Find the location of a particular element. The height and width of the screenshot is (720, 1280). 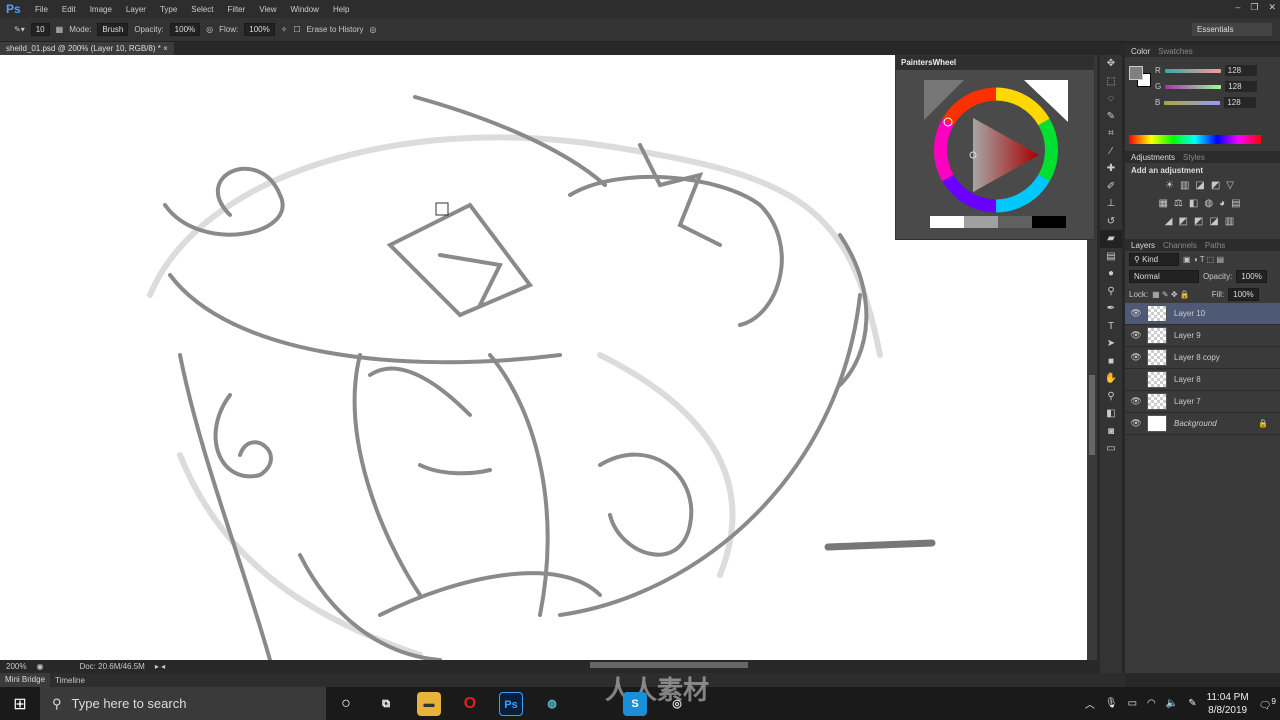

clock: 11:04 PM 8/8/2019 is located at coordinates (1228, 704).